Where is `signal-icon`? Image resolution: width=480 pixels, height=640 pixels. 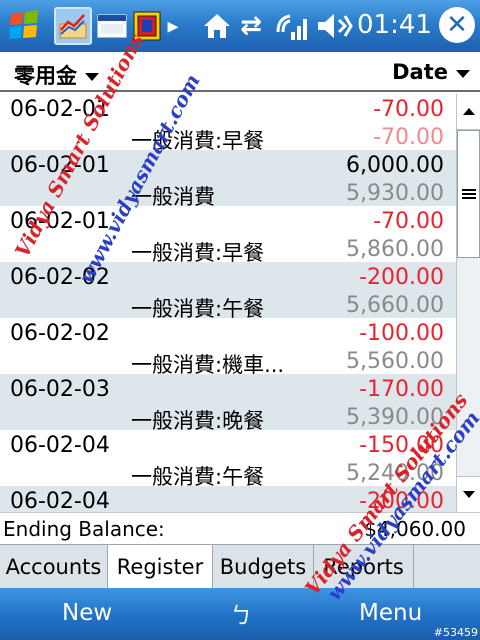 signal-icon is located at coordinates (292, 26).